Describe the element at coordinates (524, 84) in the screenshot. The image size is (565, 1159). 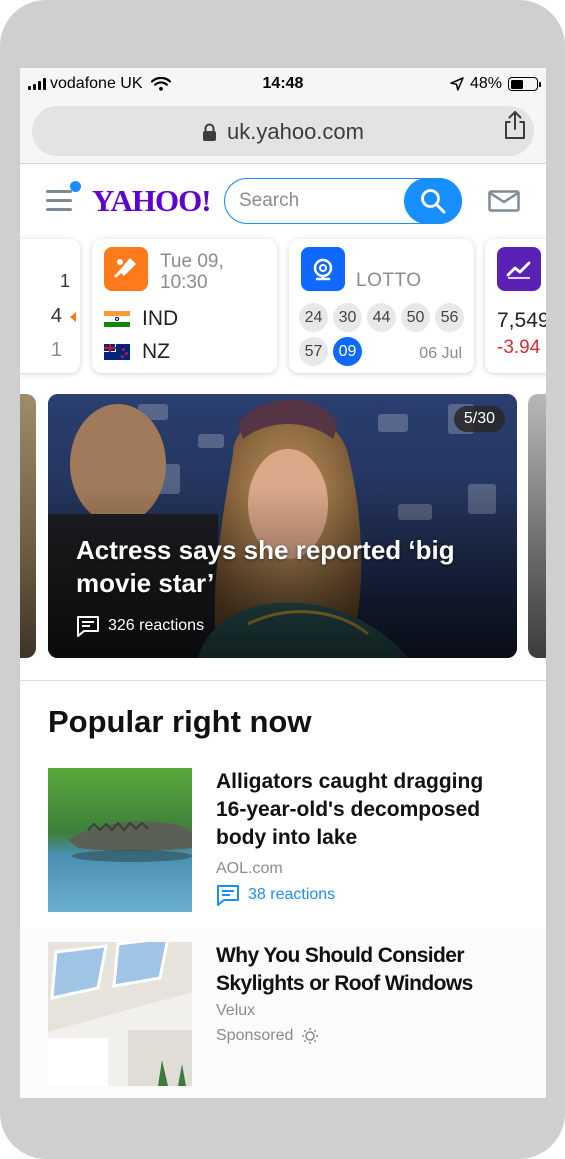
I see `battery-icon` at that location.